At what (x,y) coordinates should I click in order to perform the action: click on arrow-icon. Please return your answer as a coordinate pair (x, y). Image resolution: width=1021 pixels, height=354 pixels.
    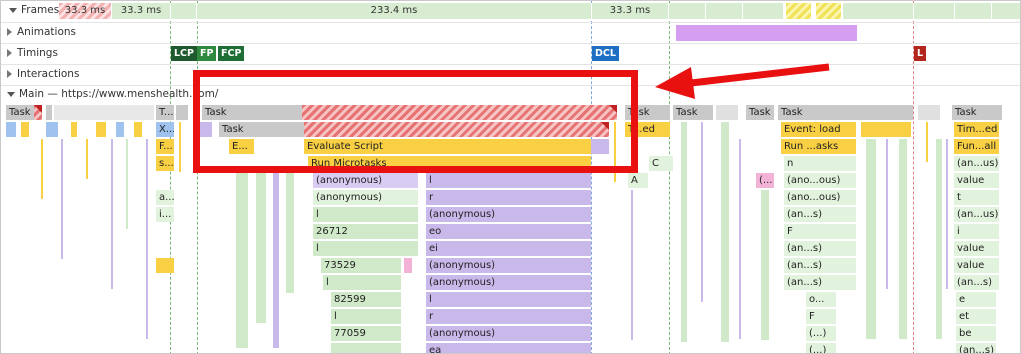
    Looking at the image, I should click on (742, 81).